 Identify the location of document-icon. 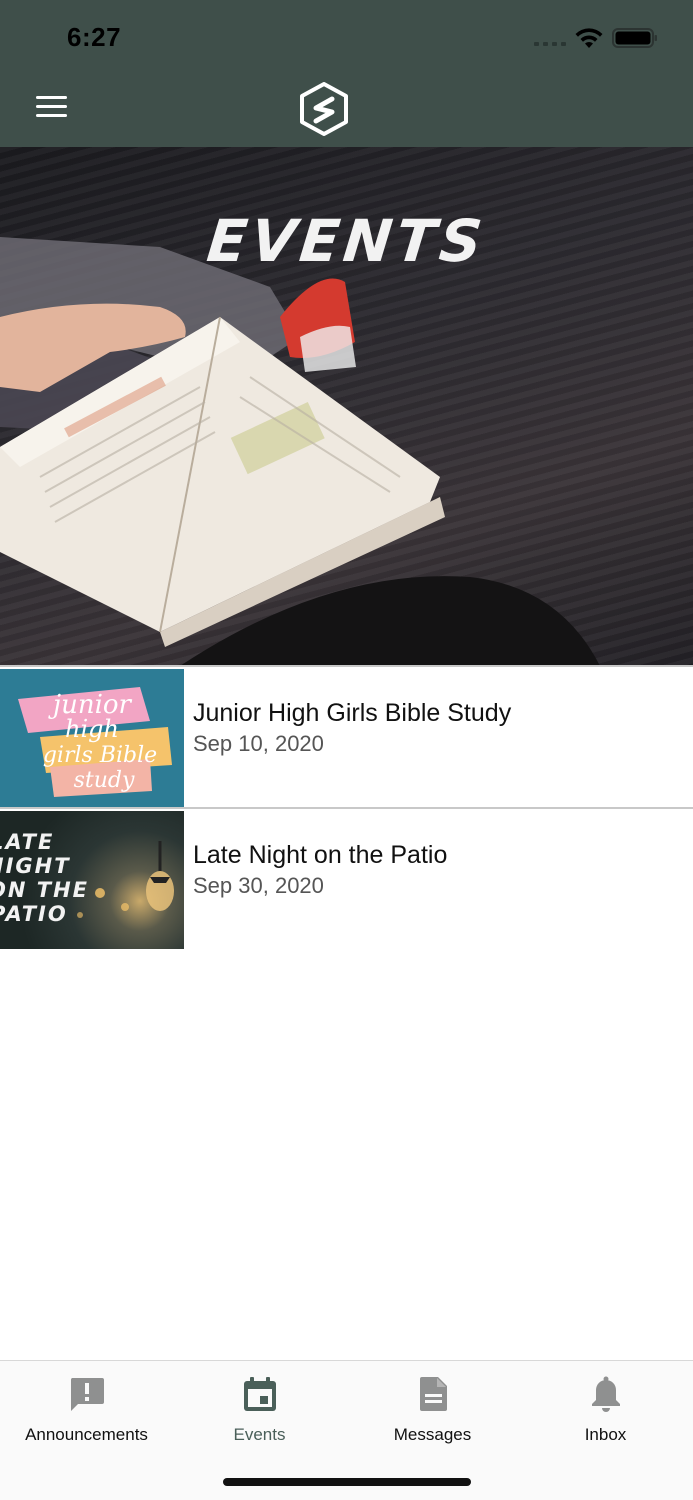
(433, 1394).